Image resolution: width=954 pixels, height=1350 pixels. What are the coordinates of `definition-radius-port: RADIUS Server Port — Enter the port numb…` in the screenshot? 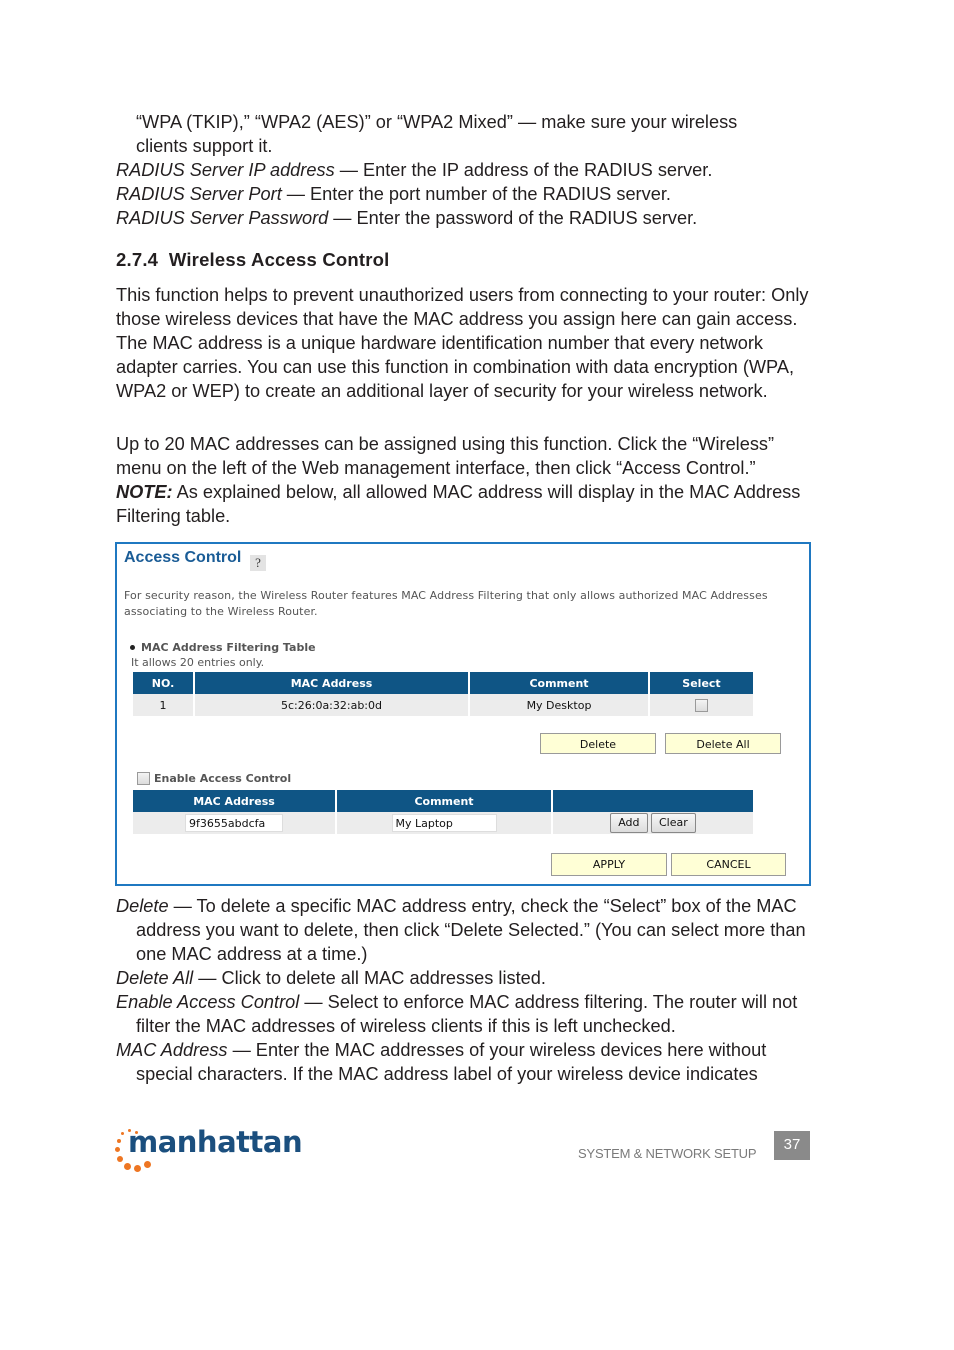 It's located at (466, 194).